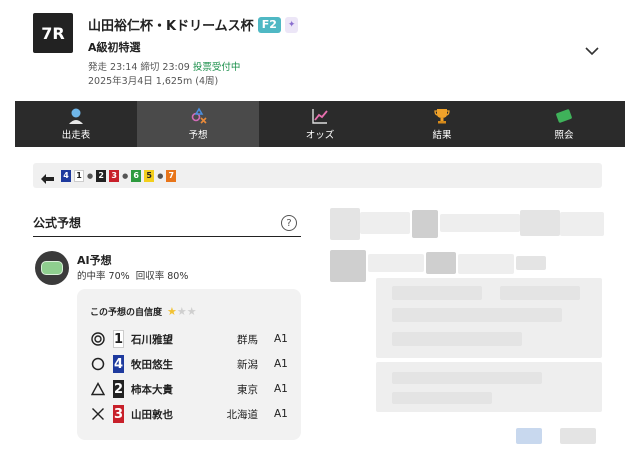  I want to click on hit-rate-value: 70%, so click(119, 276).